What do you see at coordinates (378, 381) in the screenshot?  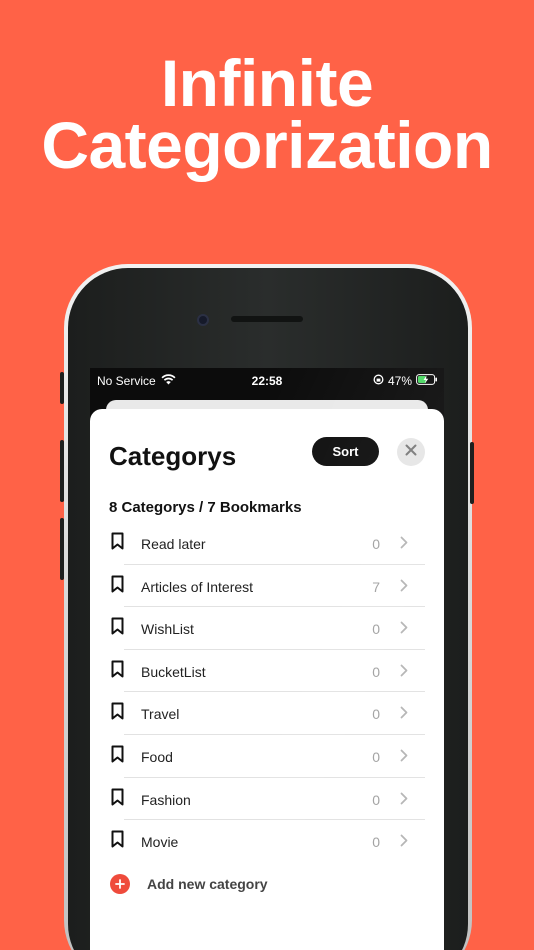 I see `orientation-lock-icon` at bounding box center [378, 381].